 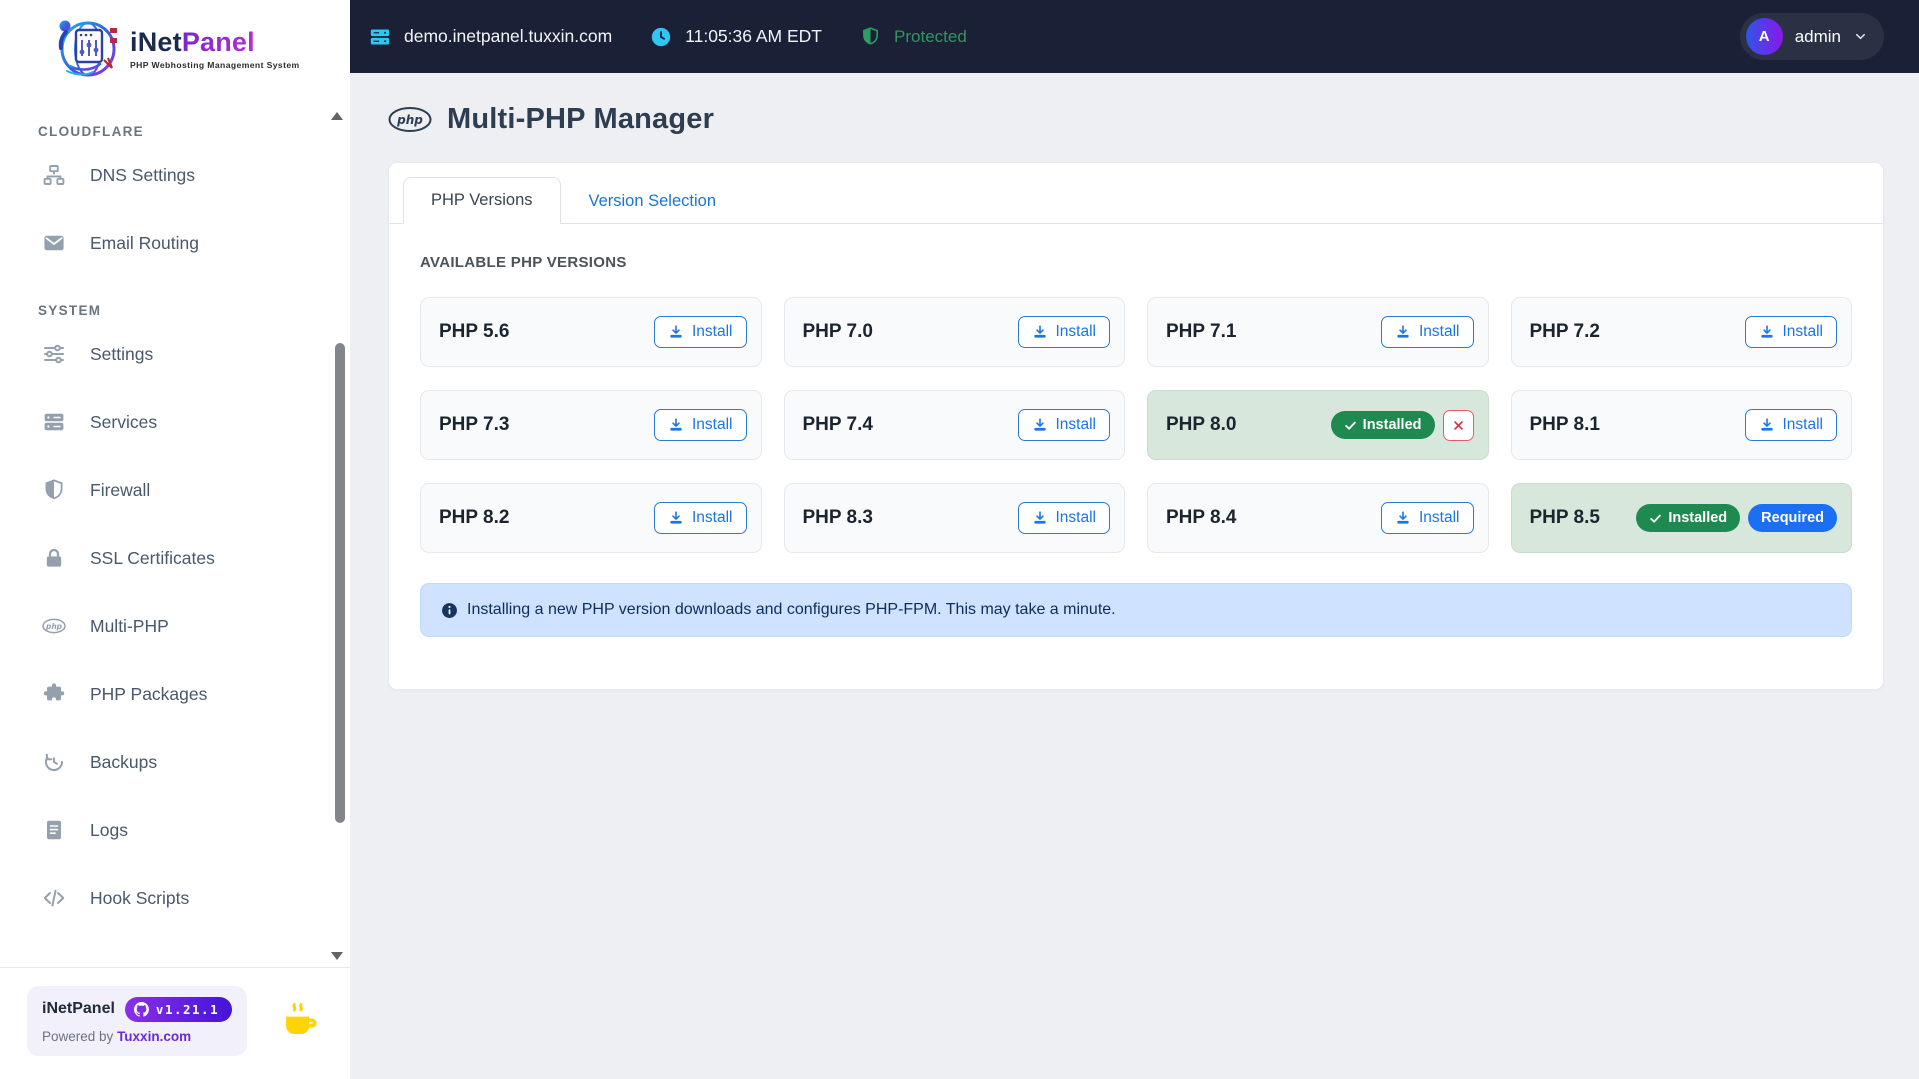 What do you see at coordinates (54, 762) in the screenshot?
I see `history-icon` at bounding box center [54, 762].